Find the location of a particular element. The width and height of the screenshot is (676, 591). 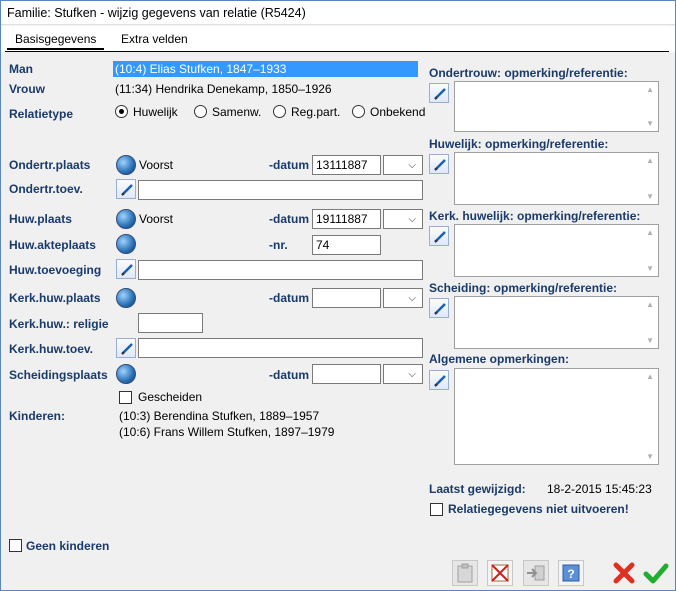

close-icon is located at coordinates (624, 573).